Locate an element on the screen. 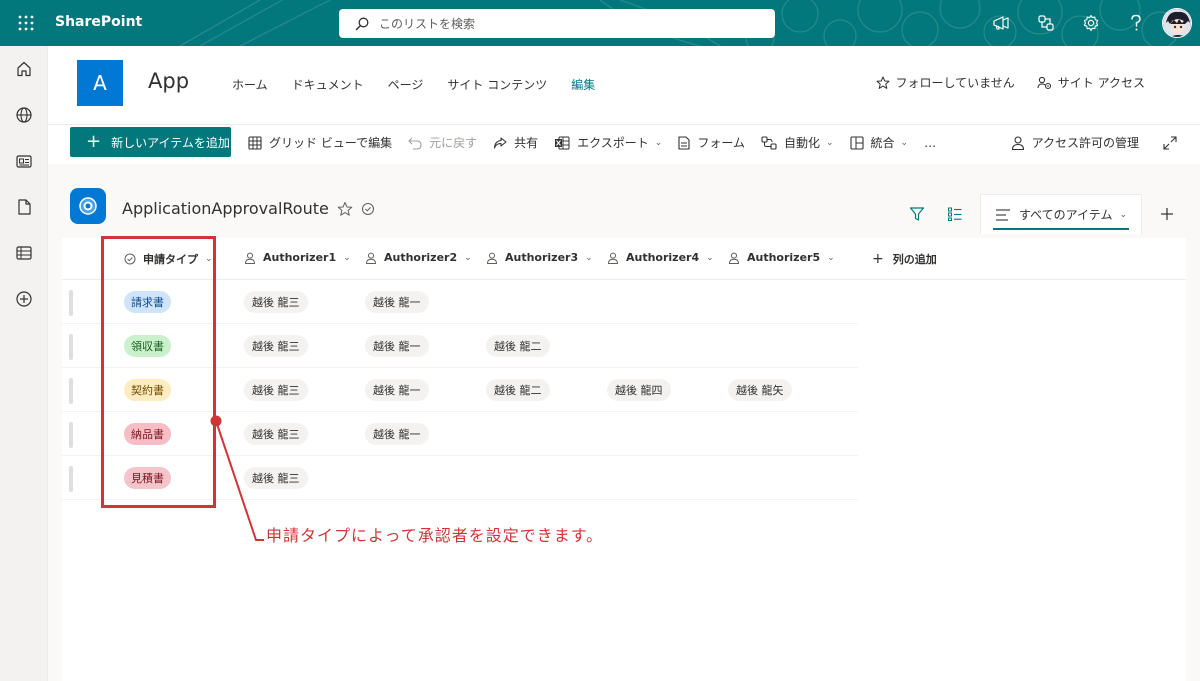 This screenshot has width=1200, height=681. column-header-authorizer5: Authorizer5 ⌄ is located at coordinates (781, 257).